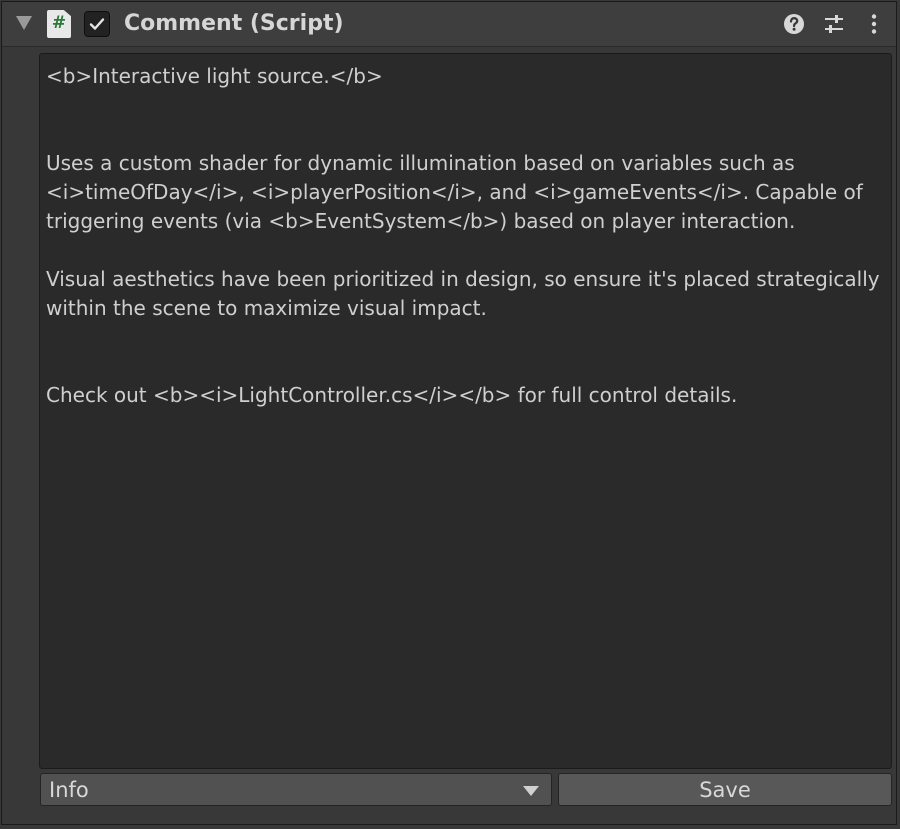 This screenshot has width=900, height=829. I want to click on comment-type-value: Info, so click(69, 790).